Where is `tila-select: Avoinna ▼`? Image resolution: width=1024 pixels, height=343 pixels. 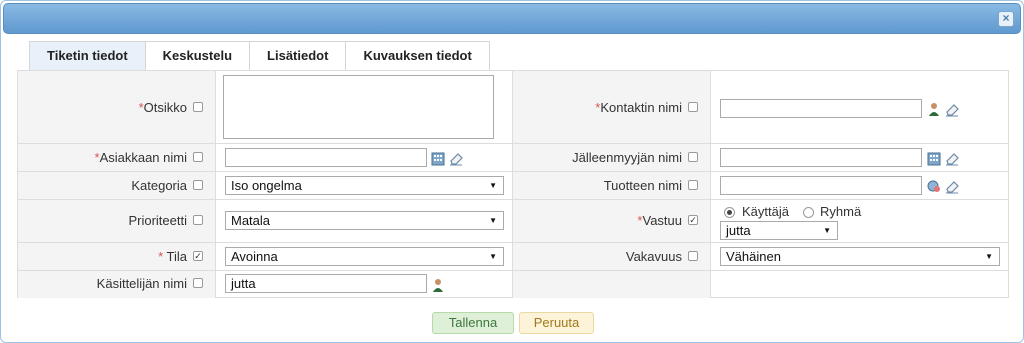
tila-select: Avoinna ▼ is located at coordinates (364, 256).